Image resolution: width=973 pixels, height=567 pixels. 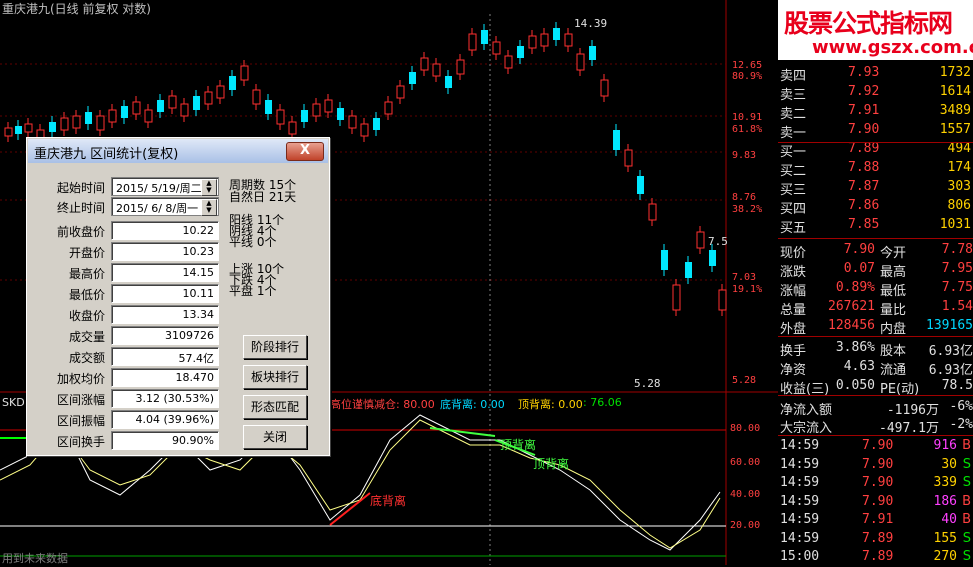 I want to click on dialog-row-field: 14.15, so click(x=165, y=272).